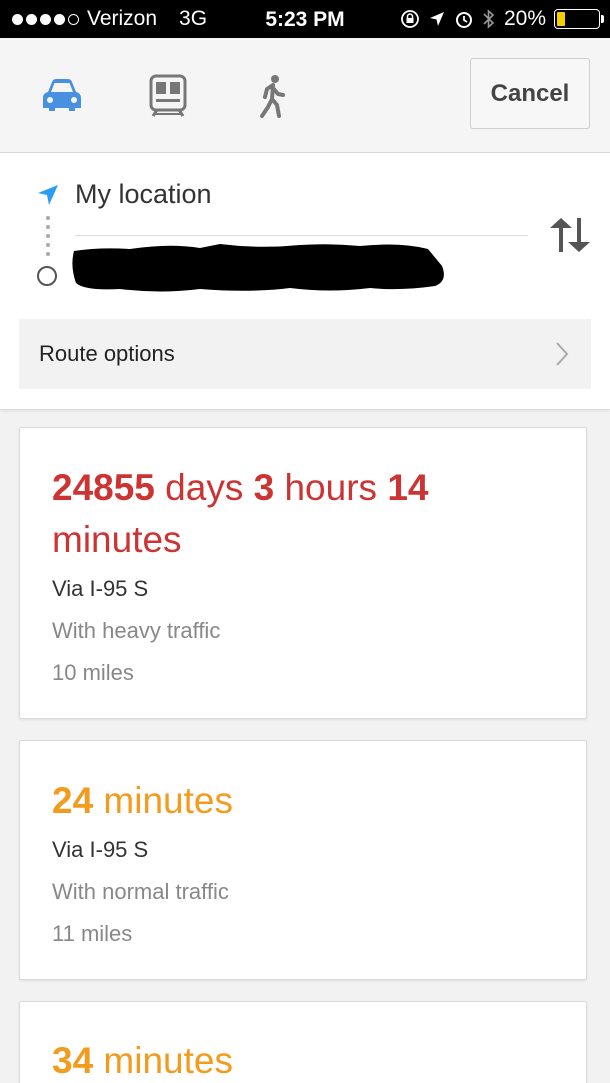 This screenshot has width=610, height=1083. I want to click on bluetooth-icon, so click(489, 19).